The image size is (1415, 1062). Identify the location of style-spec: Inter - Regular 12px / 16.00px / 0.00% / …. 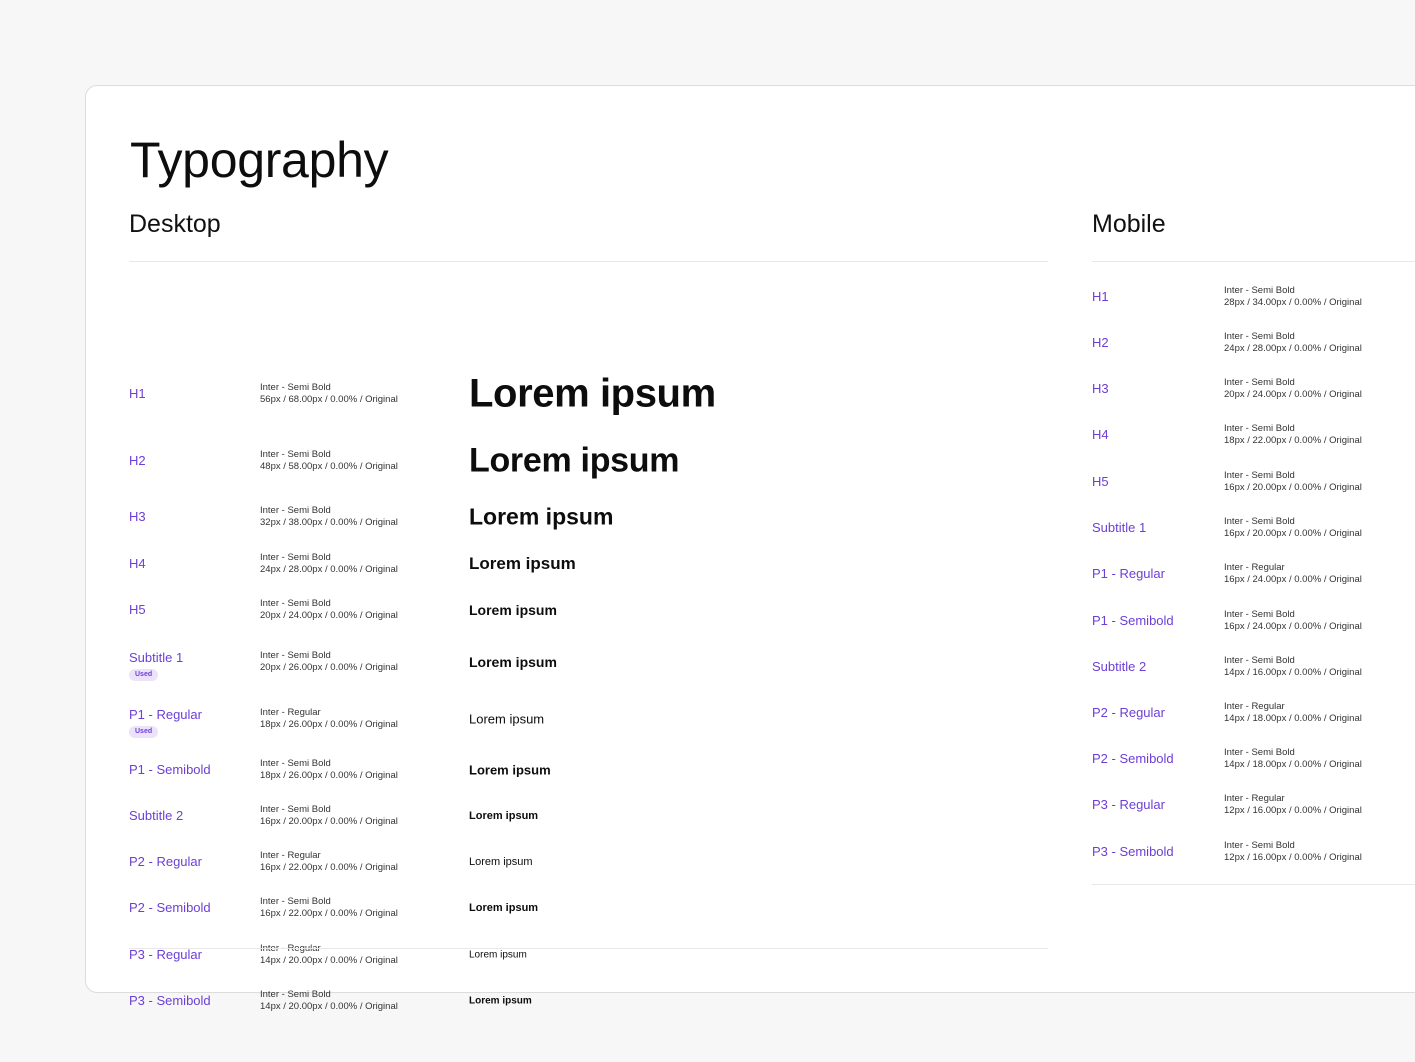
(1293, 805).